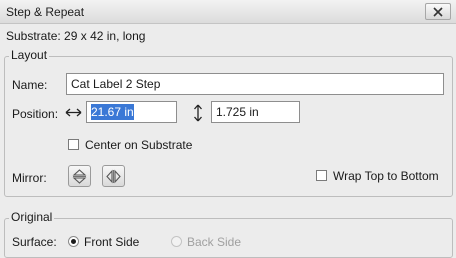 This screenshot has height=258, width=456. I want to click on vertical-arrow-icon, so click(198, 113).